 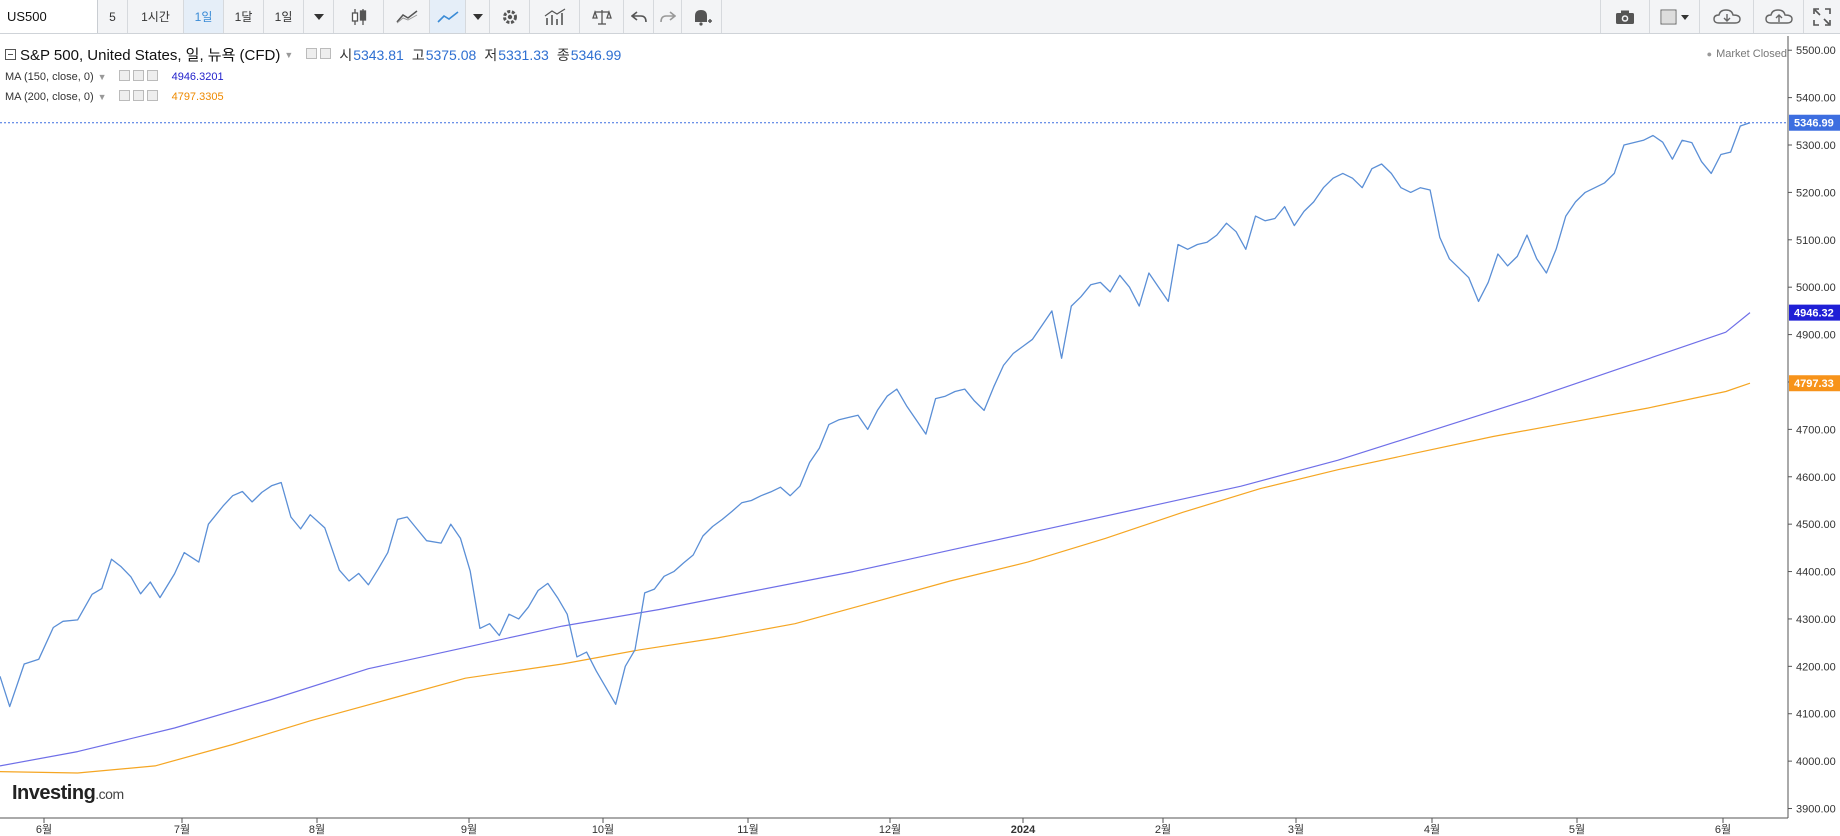 What do you see at coordinates (563, 54) in the screenshot?
I see `close-label: 종` at bounding box center [563, 54].